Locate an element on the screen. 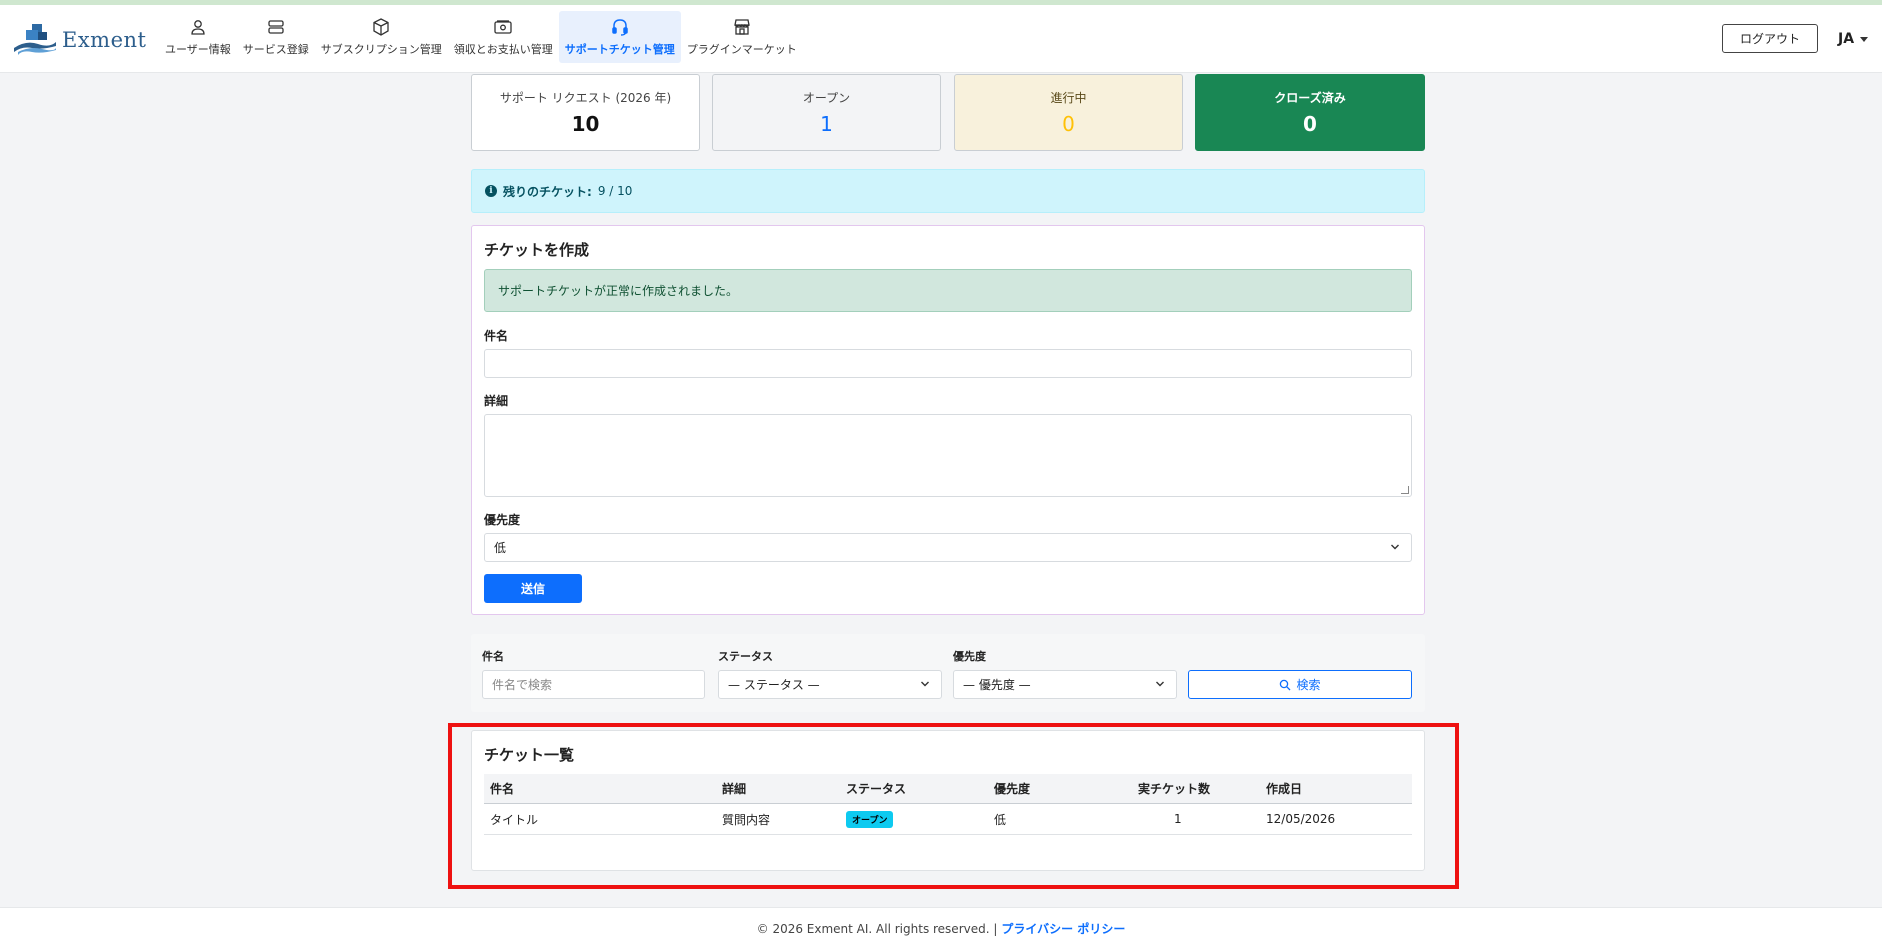 This screenshot has height=949, width=1882. ticket-count: 1 is located at coordinates (1178, 819).